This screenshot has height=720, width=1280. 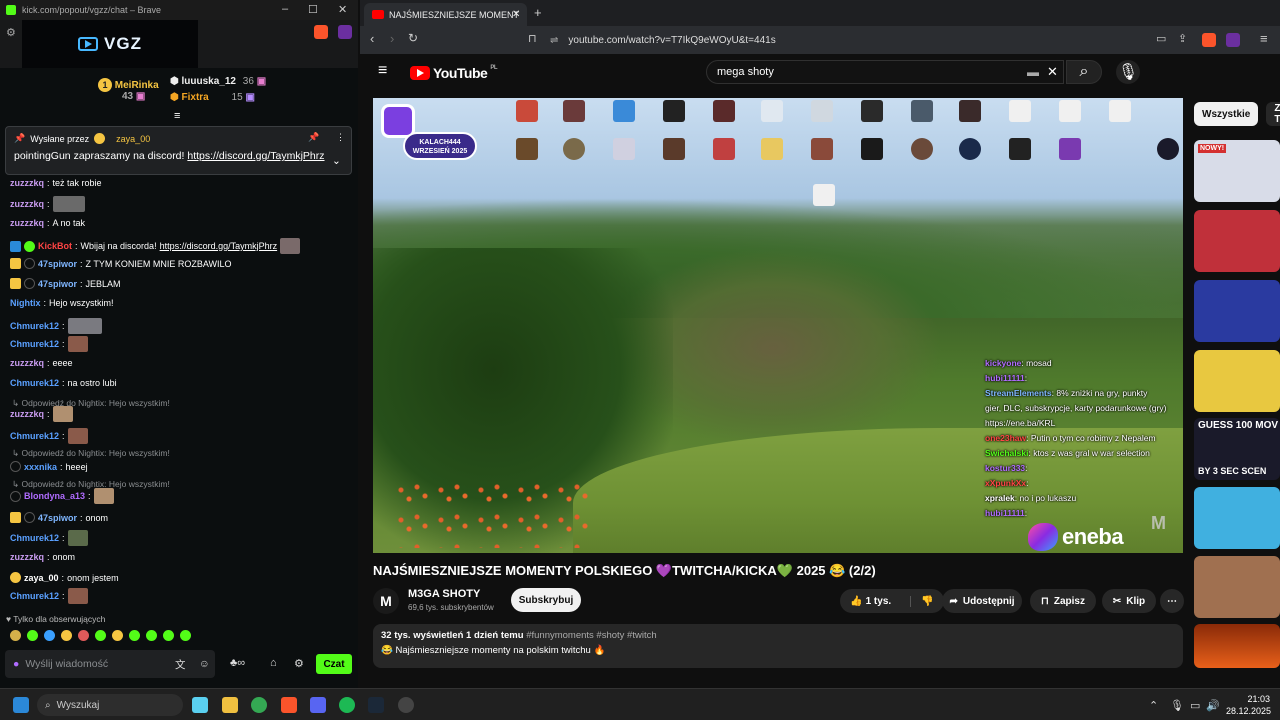 I want to click on file-explorer-icon, so click(x=230, y=705).